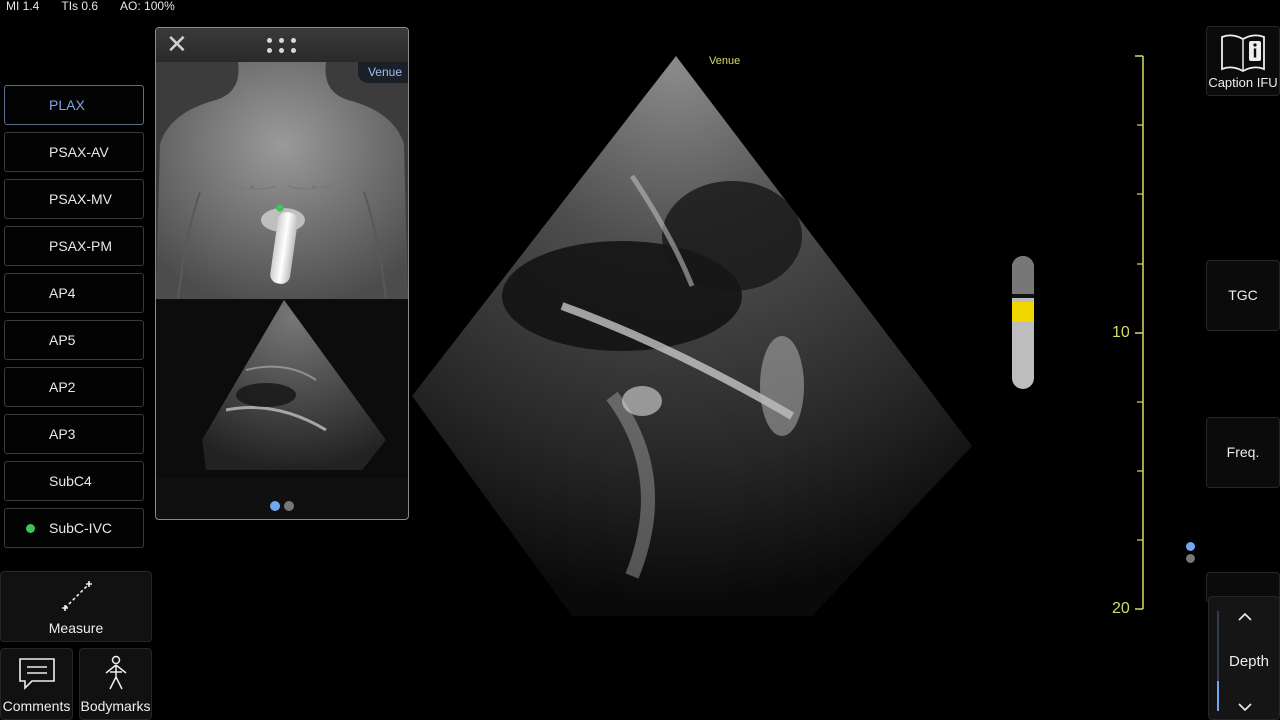 The height and width of the screenshot is (720, 1280). I want to click on chevron-down-icon, so click(1245, 707).